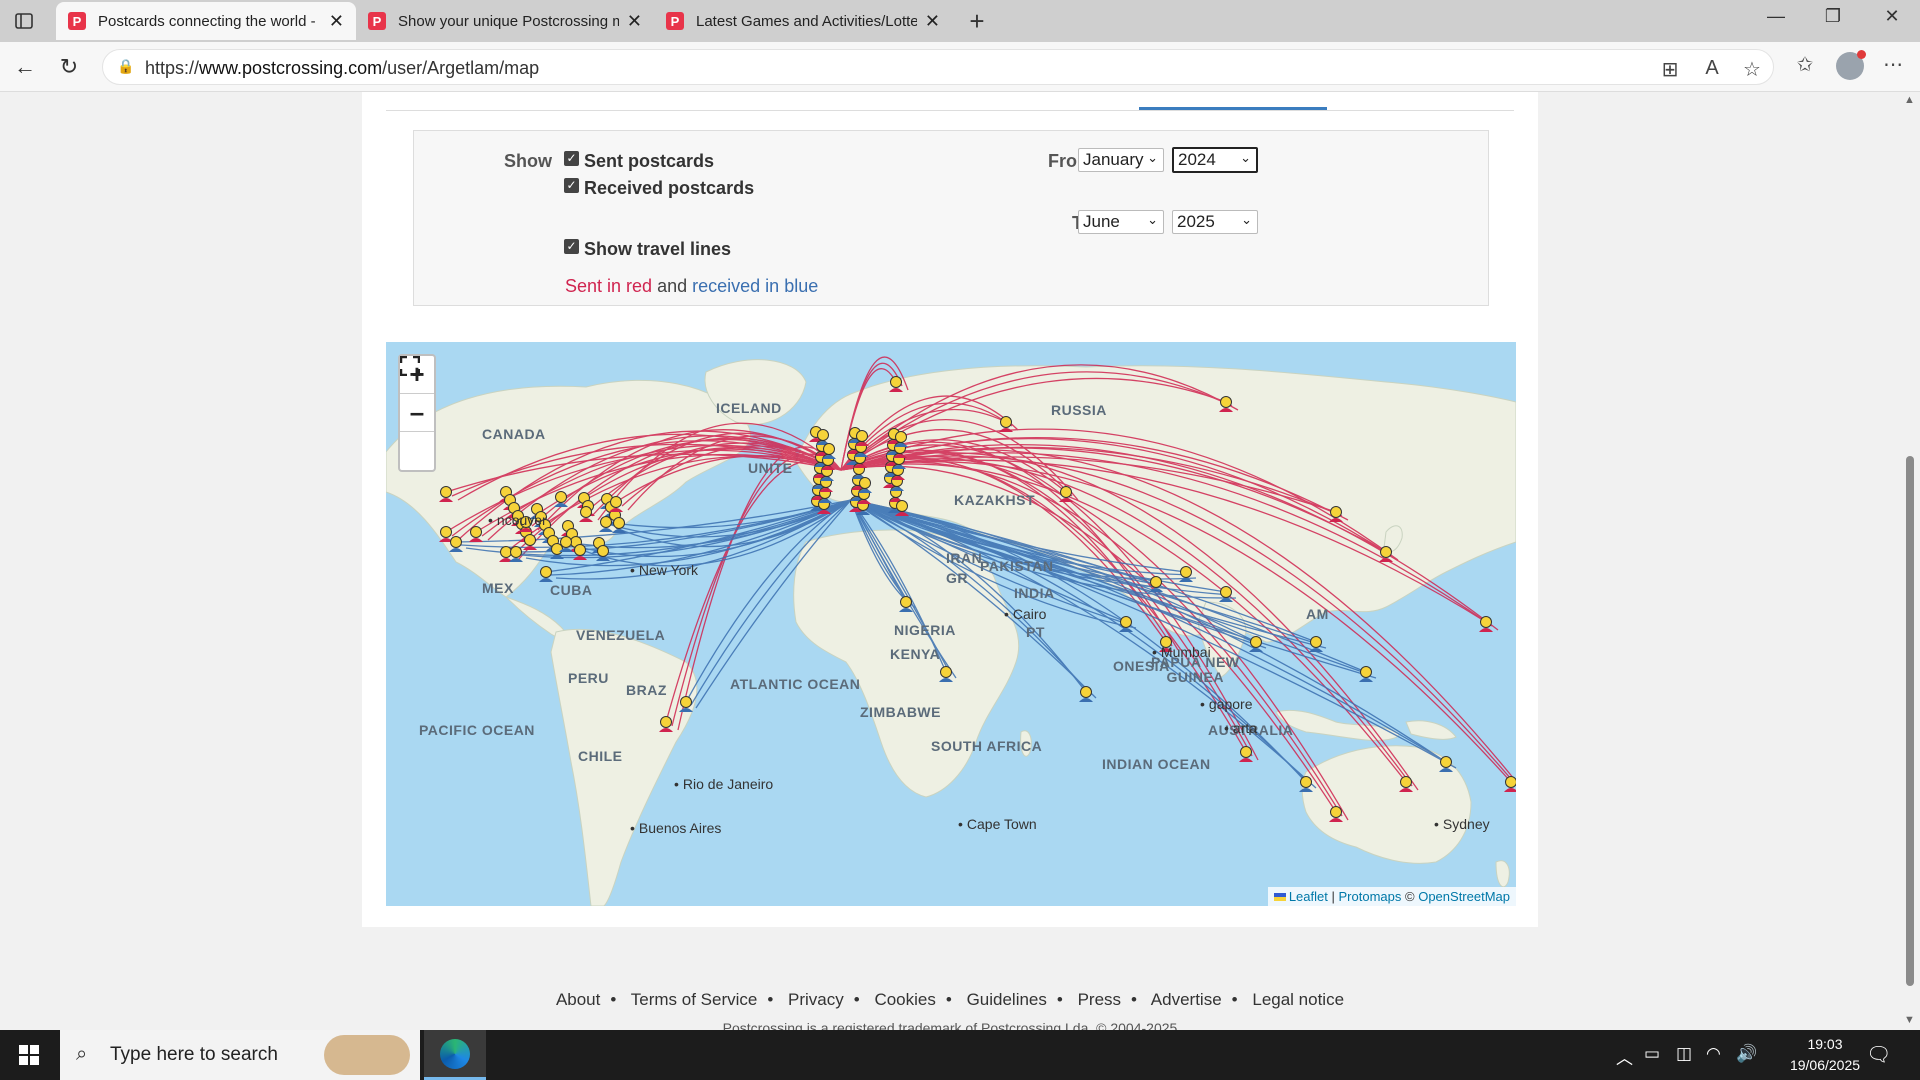 This screenshot has width=1920, height=1080. What do you see at coordinates (1121, 222) in the screenshot?
I see `to-month-select: June ⌄` at bounding box center [1121, 222].